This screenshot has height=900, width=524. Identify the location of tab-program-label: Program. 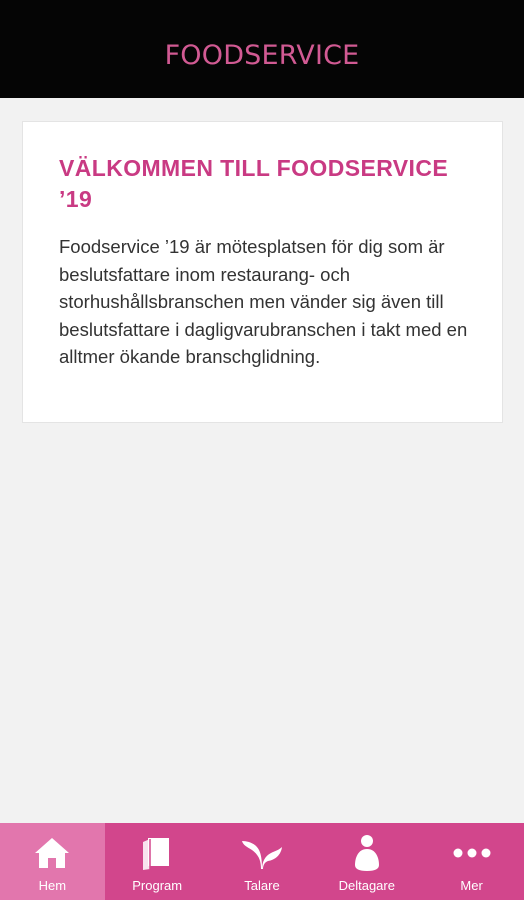
(157, 885).